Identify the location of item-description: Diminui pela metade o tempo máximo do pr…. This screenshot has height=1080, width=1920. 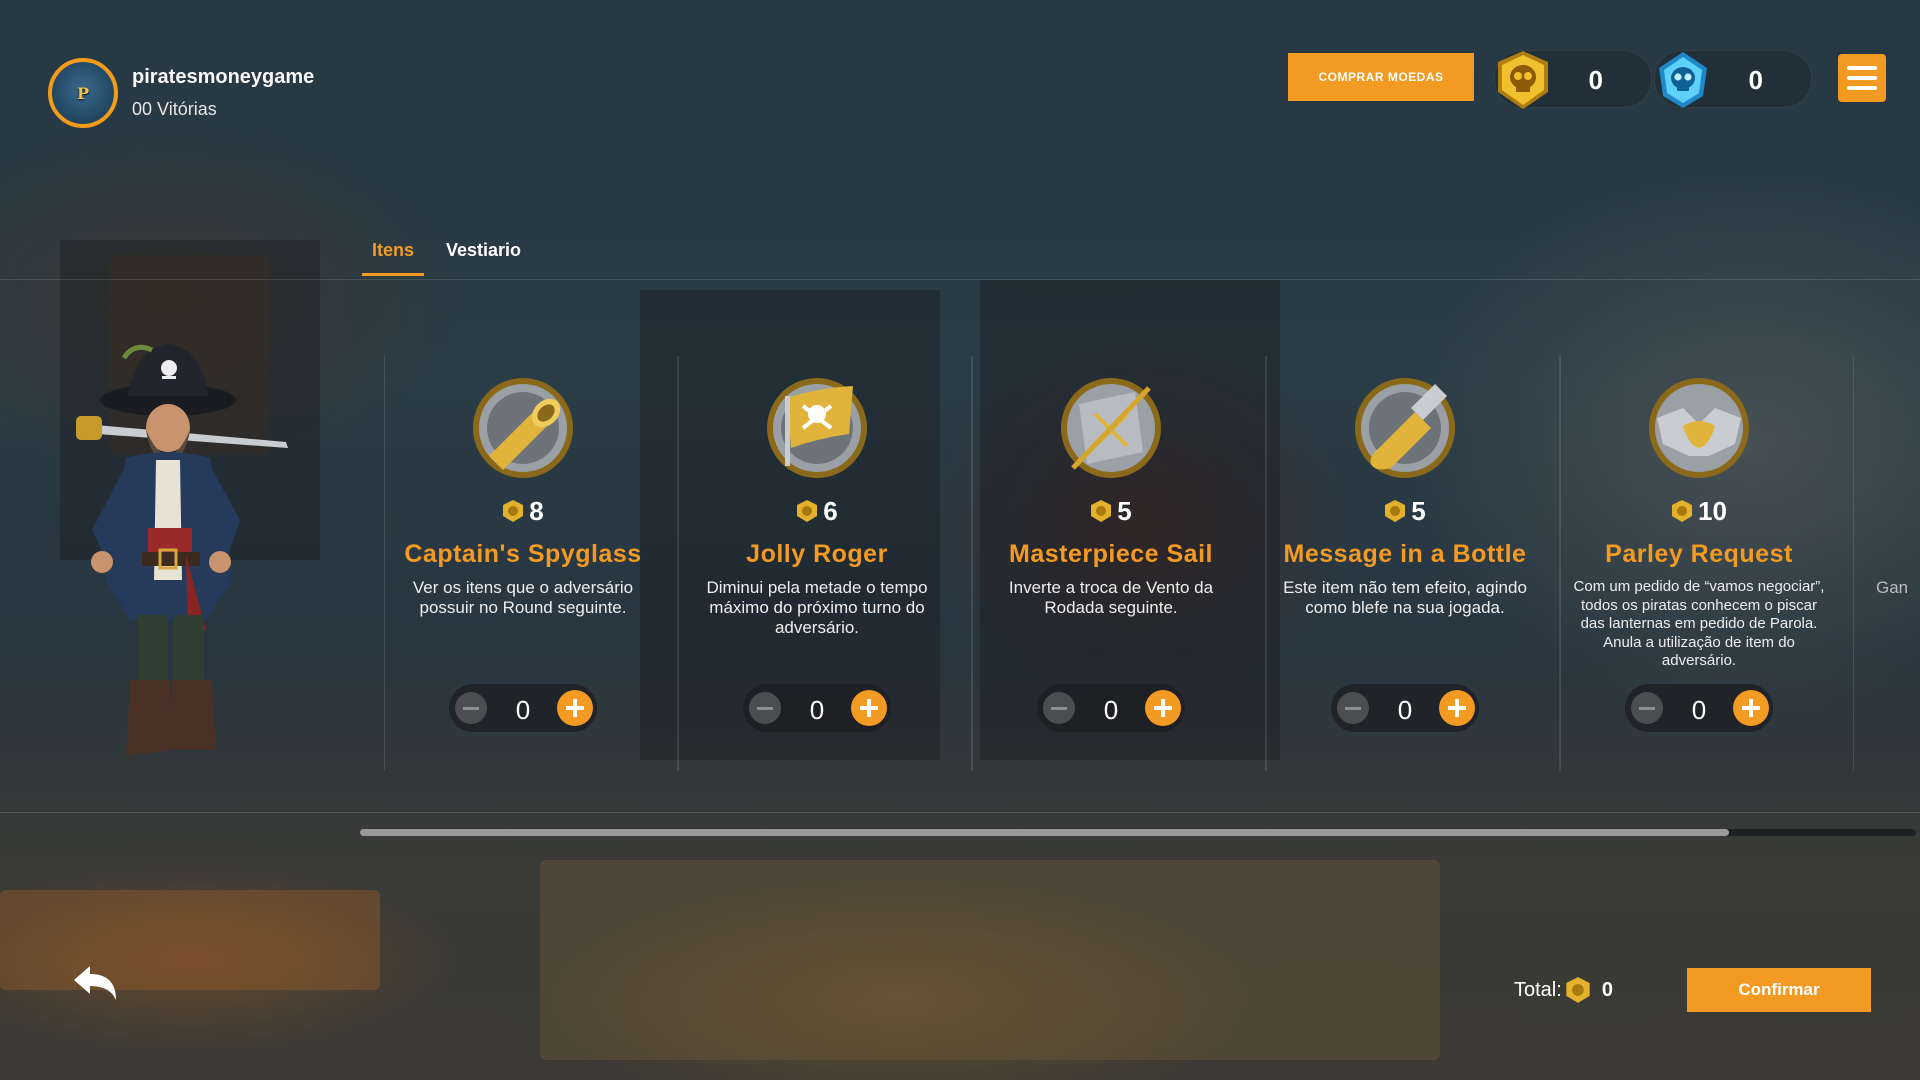
(817, 607).